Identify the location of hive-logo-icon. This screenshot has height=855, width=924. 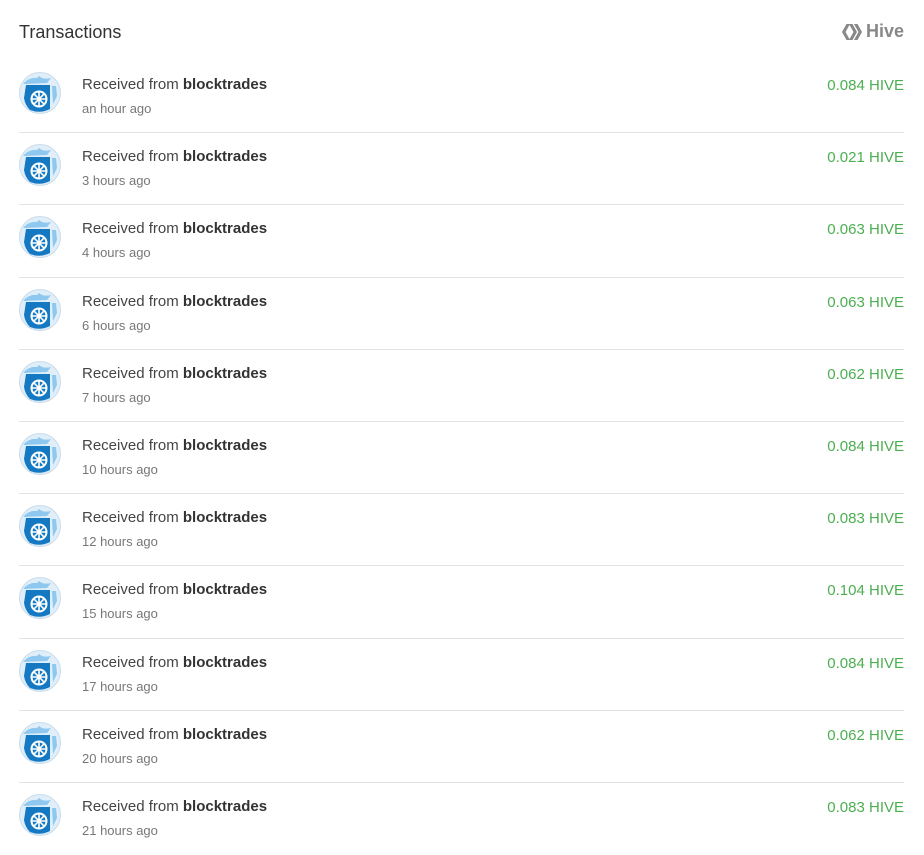
(851, 32).